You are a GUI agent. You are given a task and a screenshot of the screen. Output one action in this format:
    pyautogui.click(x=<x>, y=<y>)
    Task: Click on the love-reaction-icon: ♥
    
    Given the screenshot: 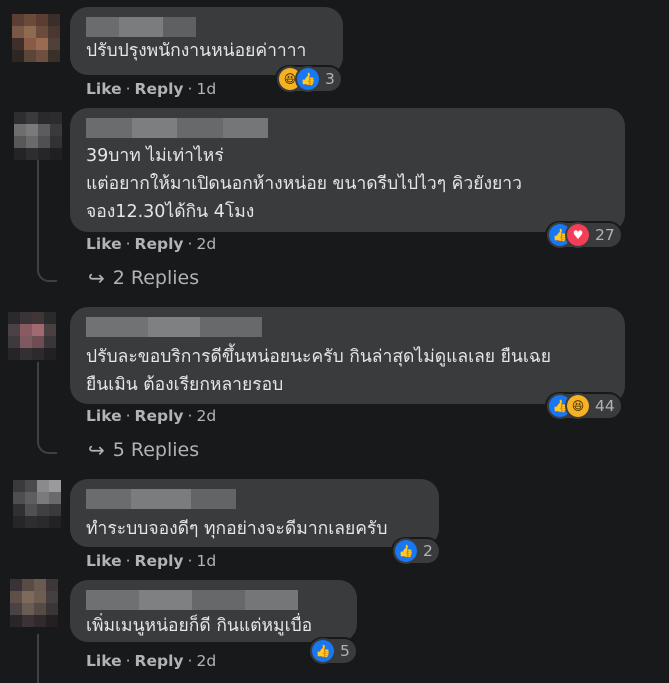 What is the action you would take?
    pyautogui.click(x=578, y=235)
    